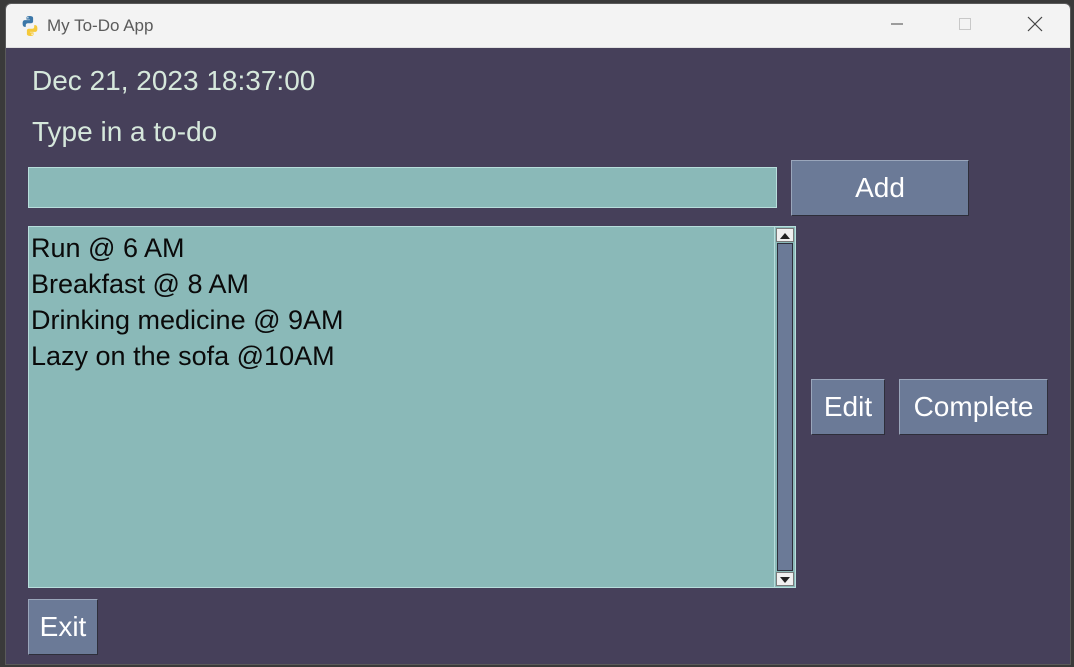 The height and width of the screenshot is (667, 1074). What do you see at coordinates (848, 407) in the screenshot?
I see `edit-button: Edit` at bounding box center [848, 407].